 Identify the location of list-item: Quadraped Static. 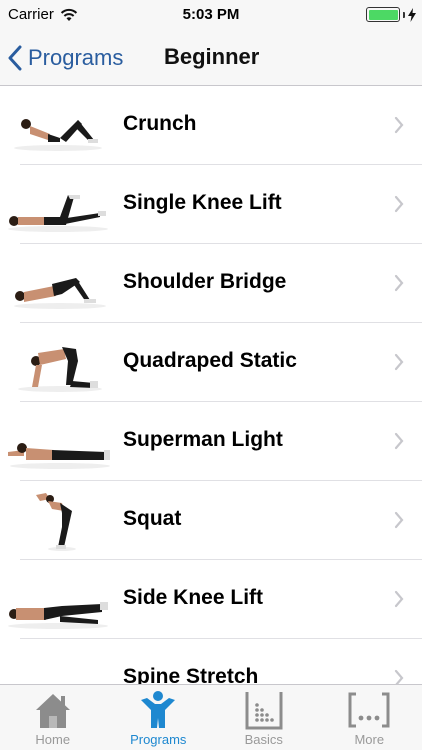
(211, 362).